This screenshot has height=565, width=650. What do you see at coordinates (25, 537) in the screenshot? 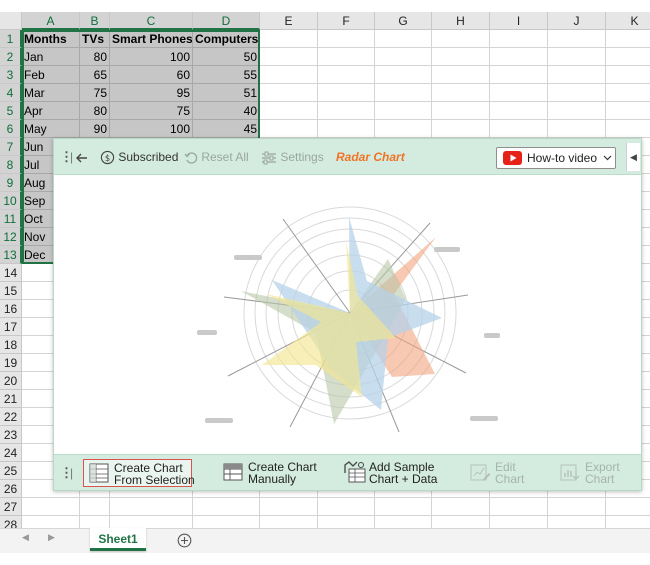
I see `scroll-tabs-left-icon: ◀` at bounding box center [25, 537].